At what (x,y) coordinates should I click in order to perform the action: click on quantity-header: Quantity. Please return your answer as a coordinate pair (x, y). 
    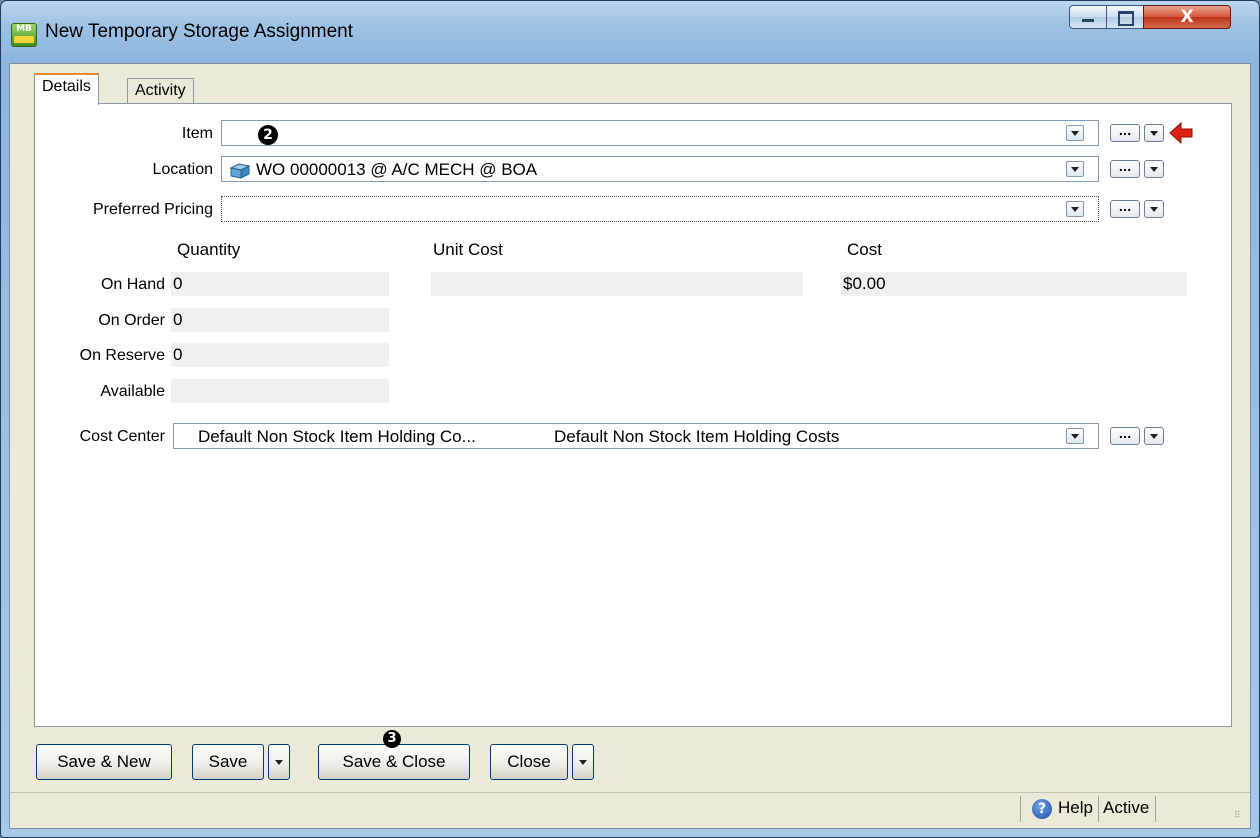
    Looking at the image, I should click on (209, 249).